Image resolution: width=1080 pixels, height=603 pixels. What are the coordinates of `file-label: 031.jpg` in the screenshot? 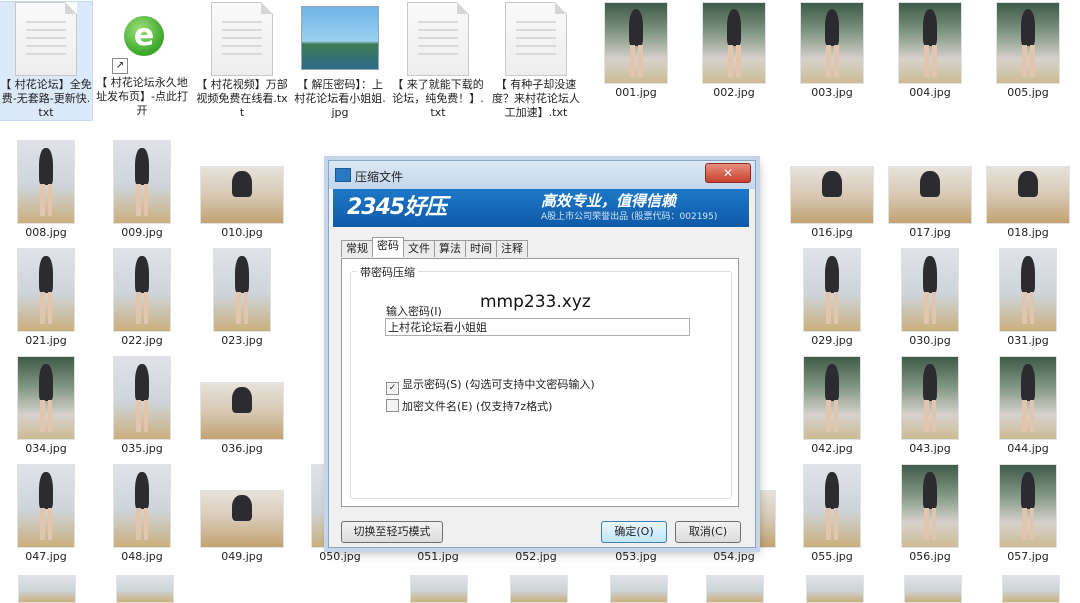 It's located at (1028, 340).